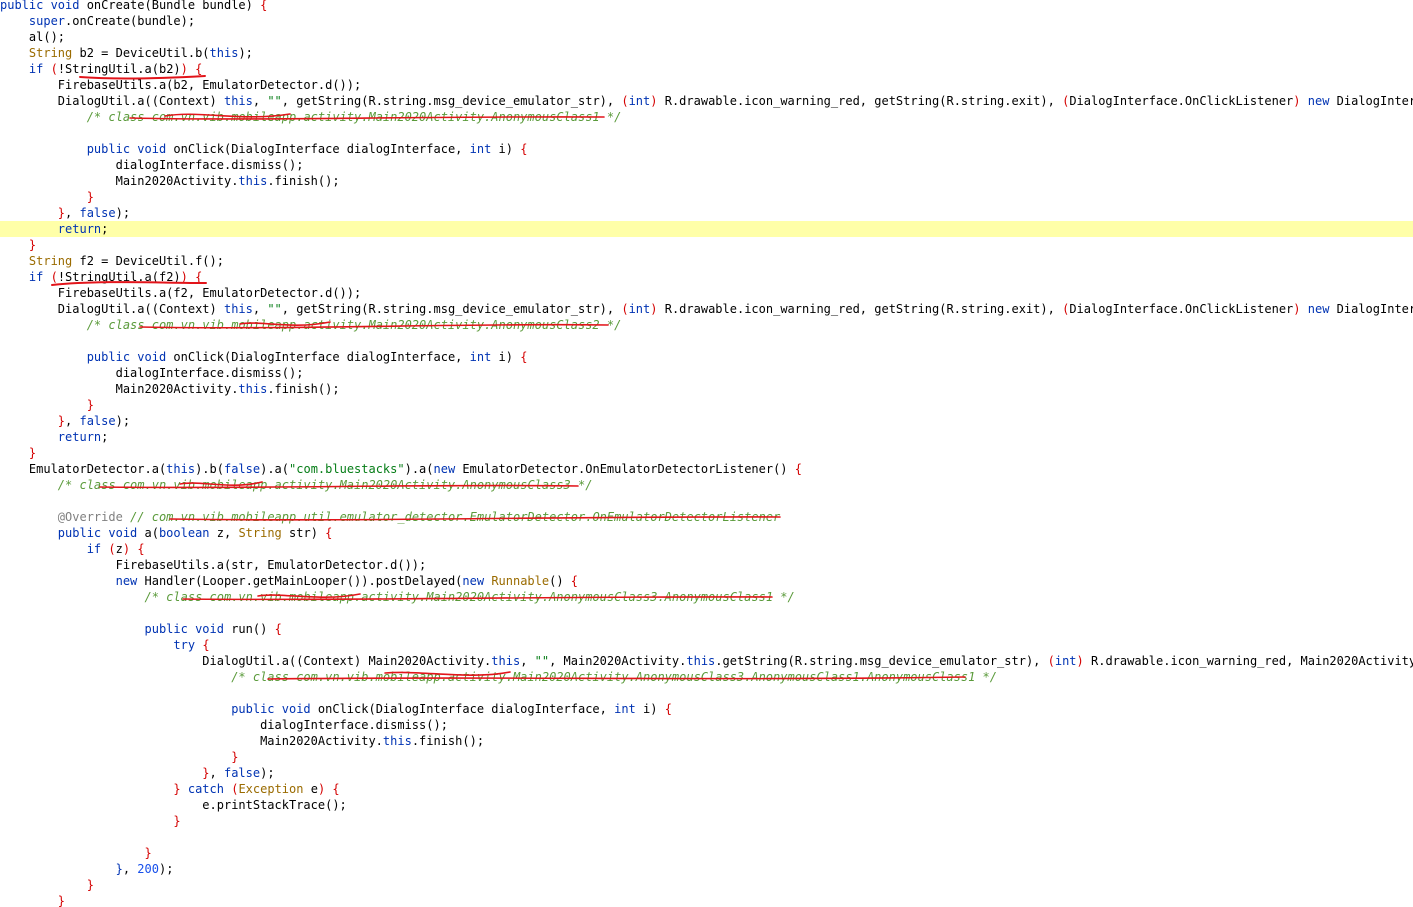 The height and width of the screenshot is (907, 1413). I want to click on code-token: new, so click(444, 469).